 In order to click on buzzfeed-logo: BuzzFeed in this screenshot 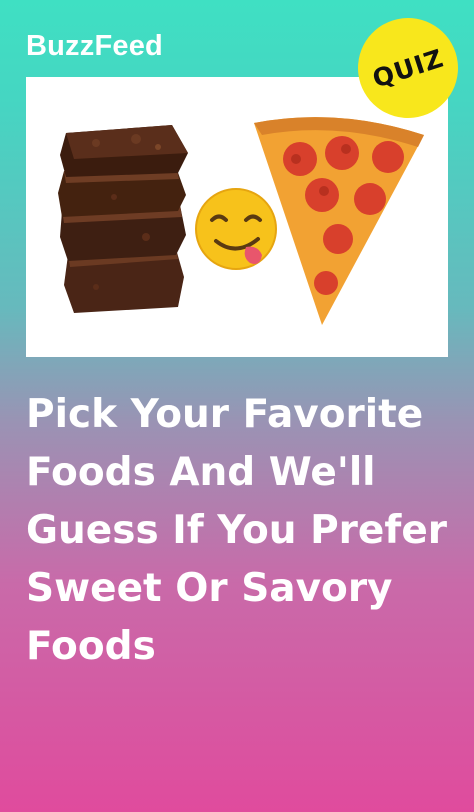, I will do `click(94, 46)`.